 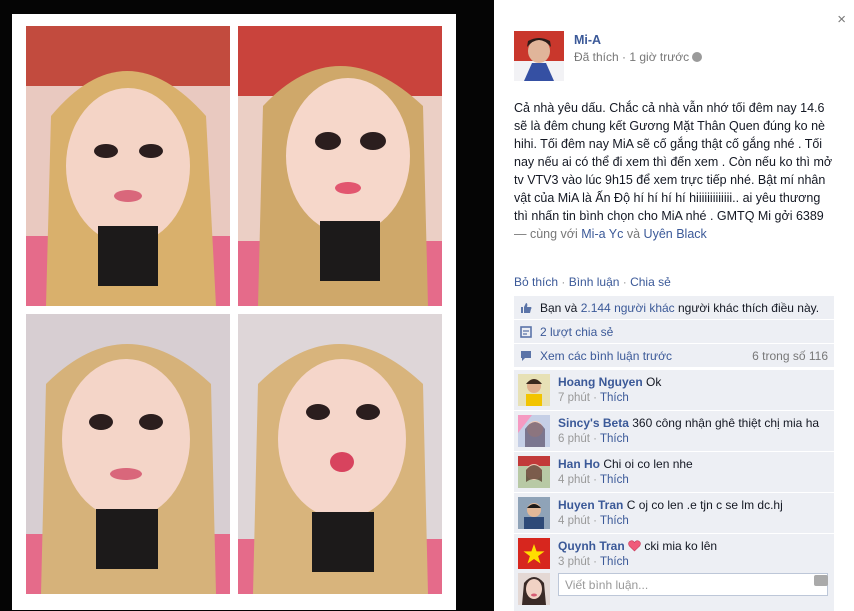 What do you see at coordinates (632, 57) in the screenshot?
I see `post-meta-text: Đã thích · 1 giờ trước` at bounding box center [632, 57].